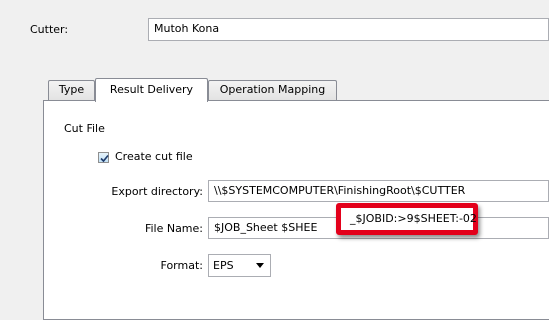 This screenshot has width=549, height=320. I want to click on format-select-value: EPS, so click(223, 265).